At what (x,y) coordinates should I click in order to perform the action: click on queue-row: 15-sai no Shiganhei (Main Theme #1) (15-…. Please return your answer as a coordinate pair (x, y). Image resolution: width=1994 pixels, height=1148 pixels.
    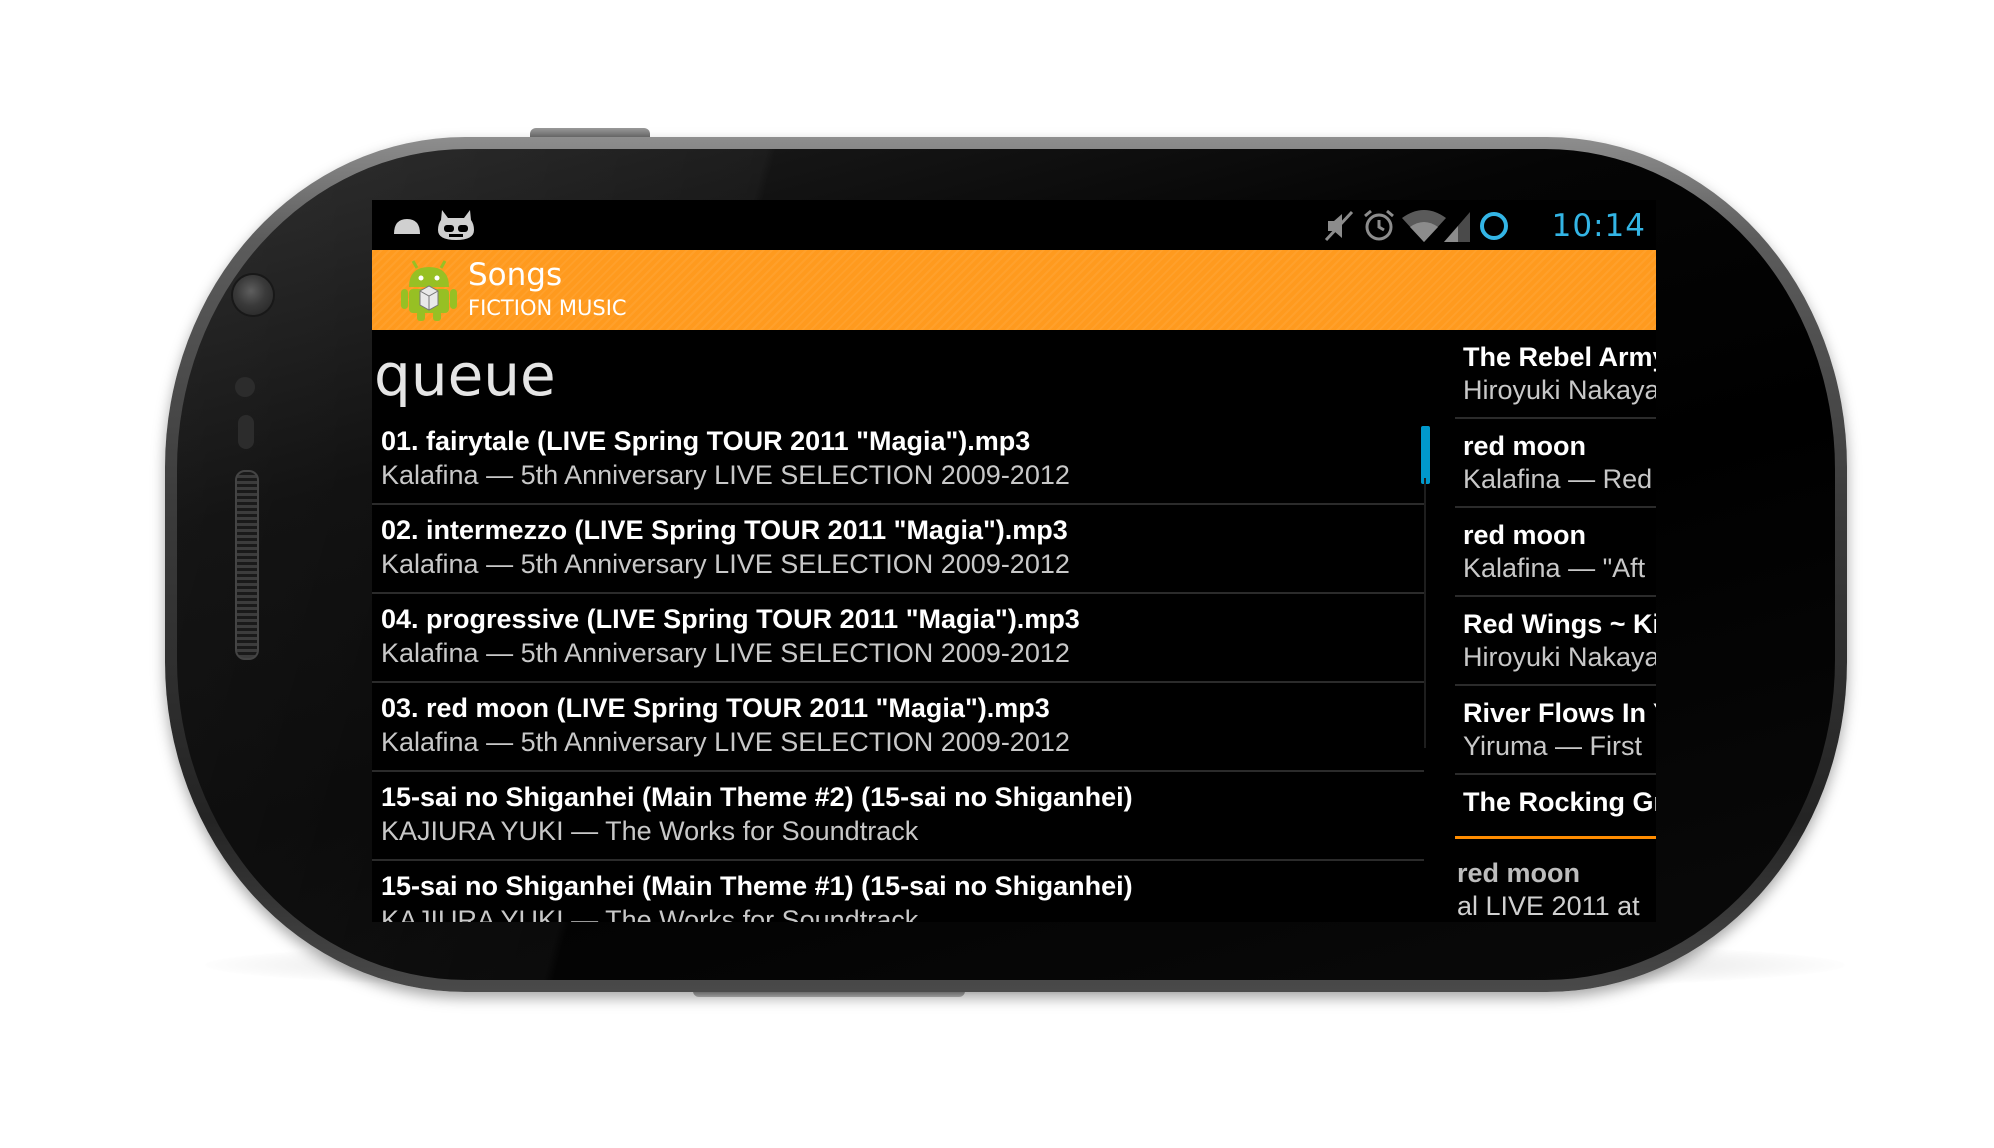
    Looking at the image, I should click on (898, 891).